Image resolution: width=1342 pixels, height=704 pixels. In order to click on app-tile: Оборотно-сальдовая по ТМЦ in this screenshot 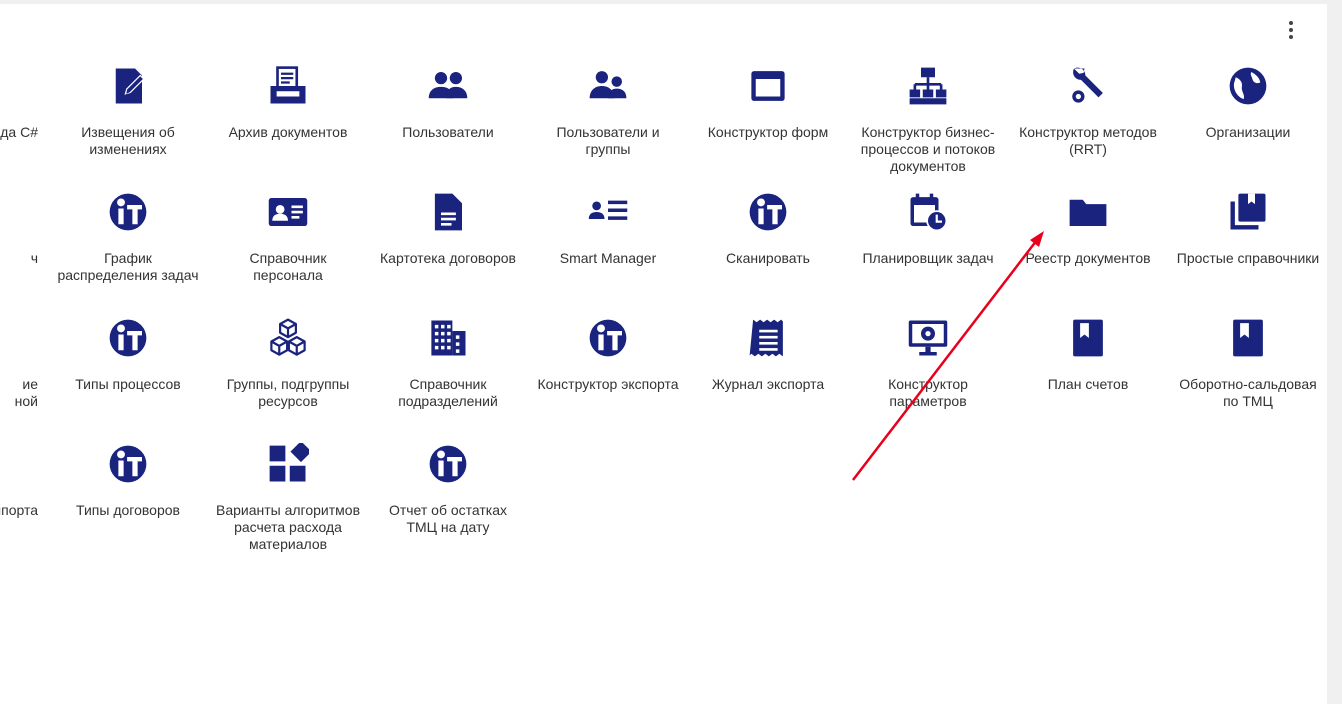, I will do `click(1248, 376)`.